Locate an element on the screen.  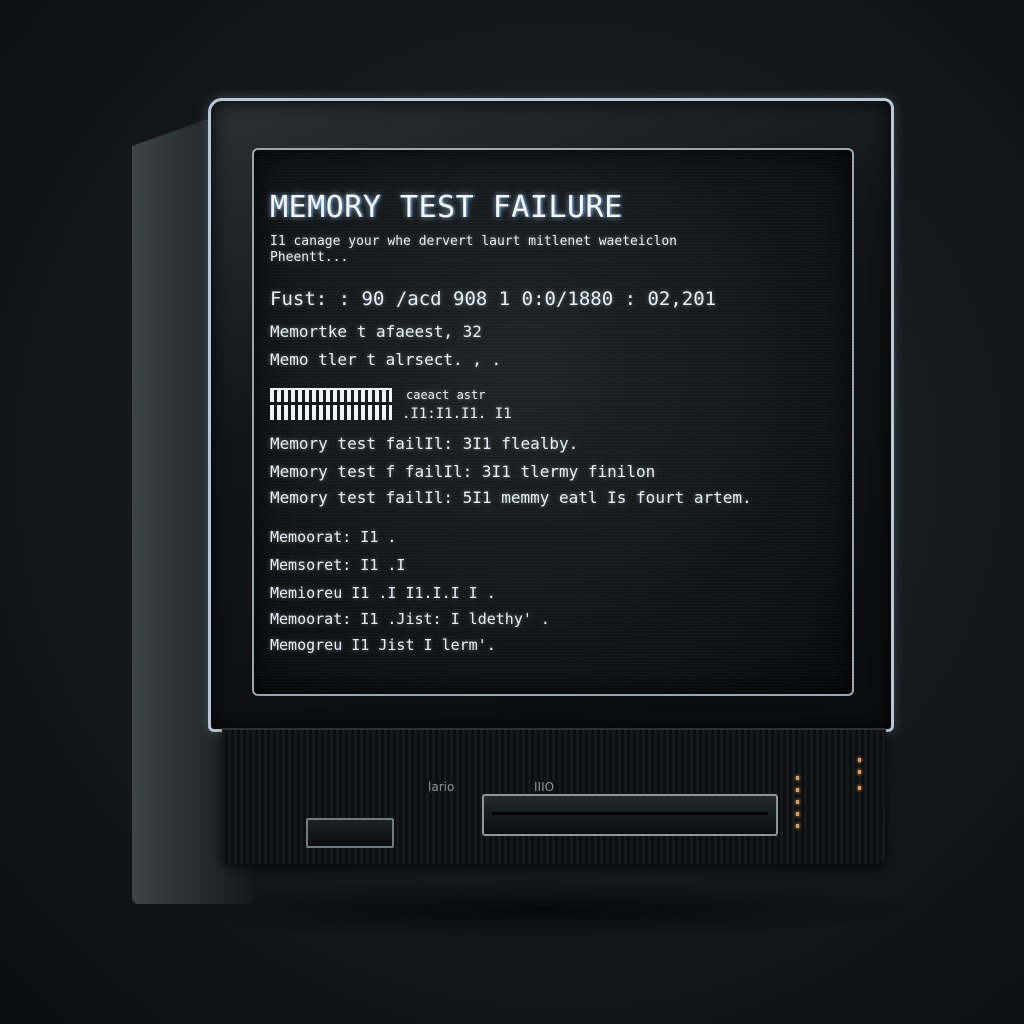
disk-slot is located at coordinates (630, 815).